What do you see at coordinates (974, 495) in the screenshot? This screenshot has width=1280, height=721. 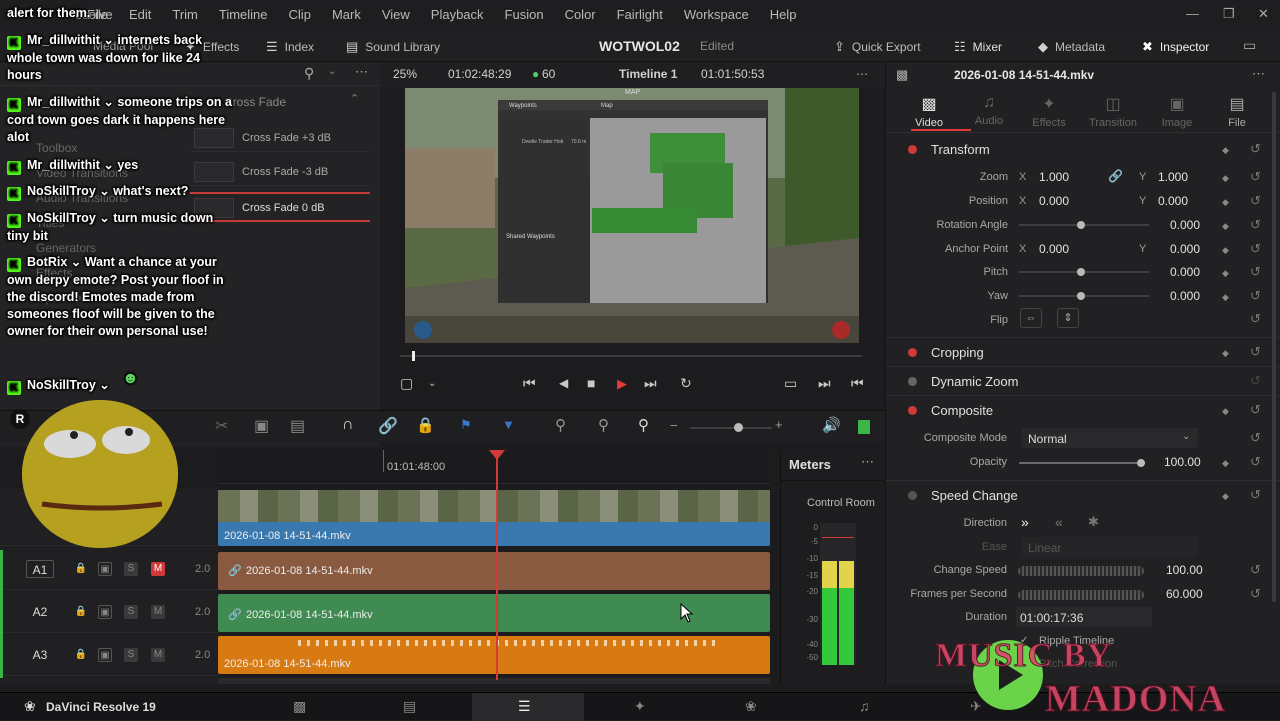 I see `speed-change-title: Speed Change` at bounding box center [974, 495].